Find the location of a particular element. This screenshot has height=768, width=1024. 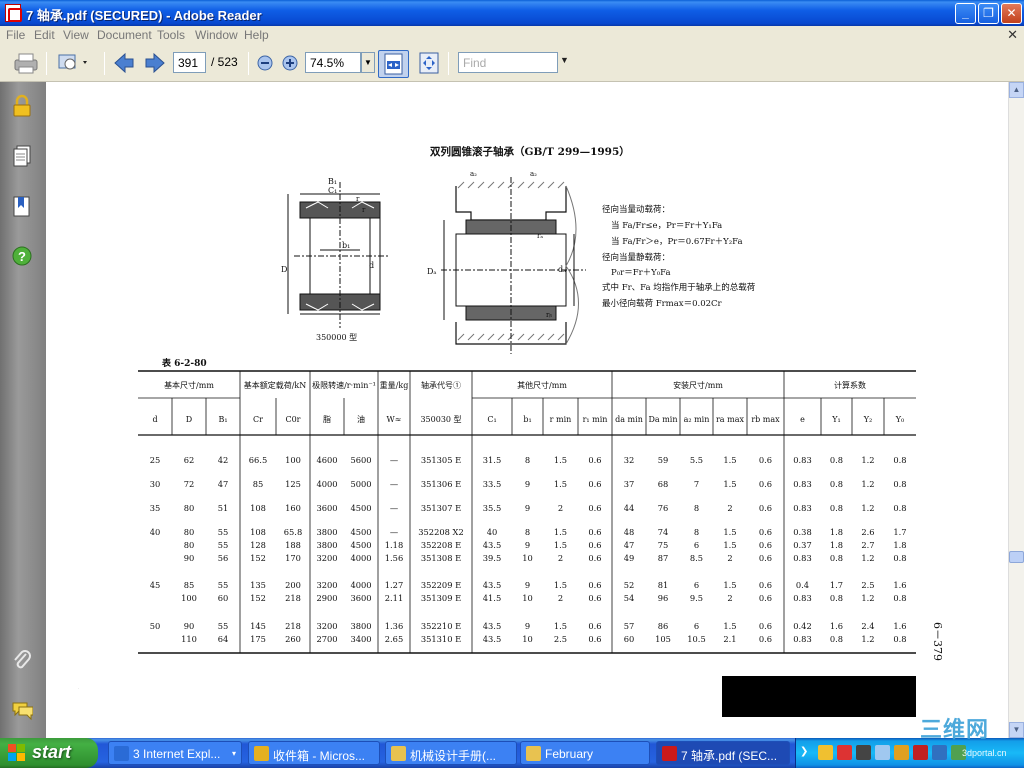

windows-logo-icon is located at coordinates (16, 752).